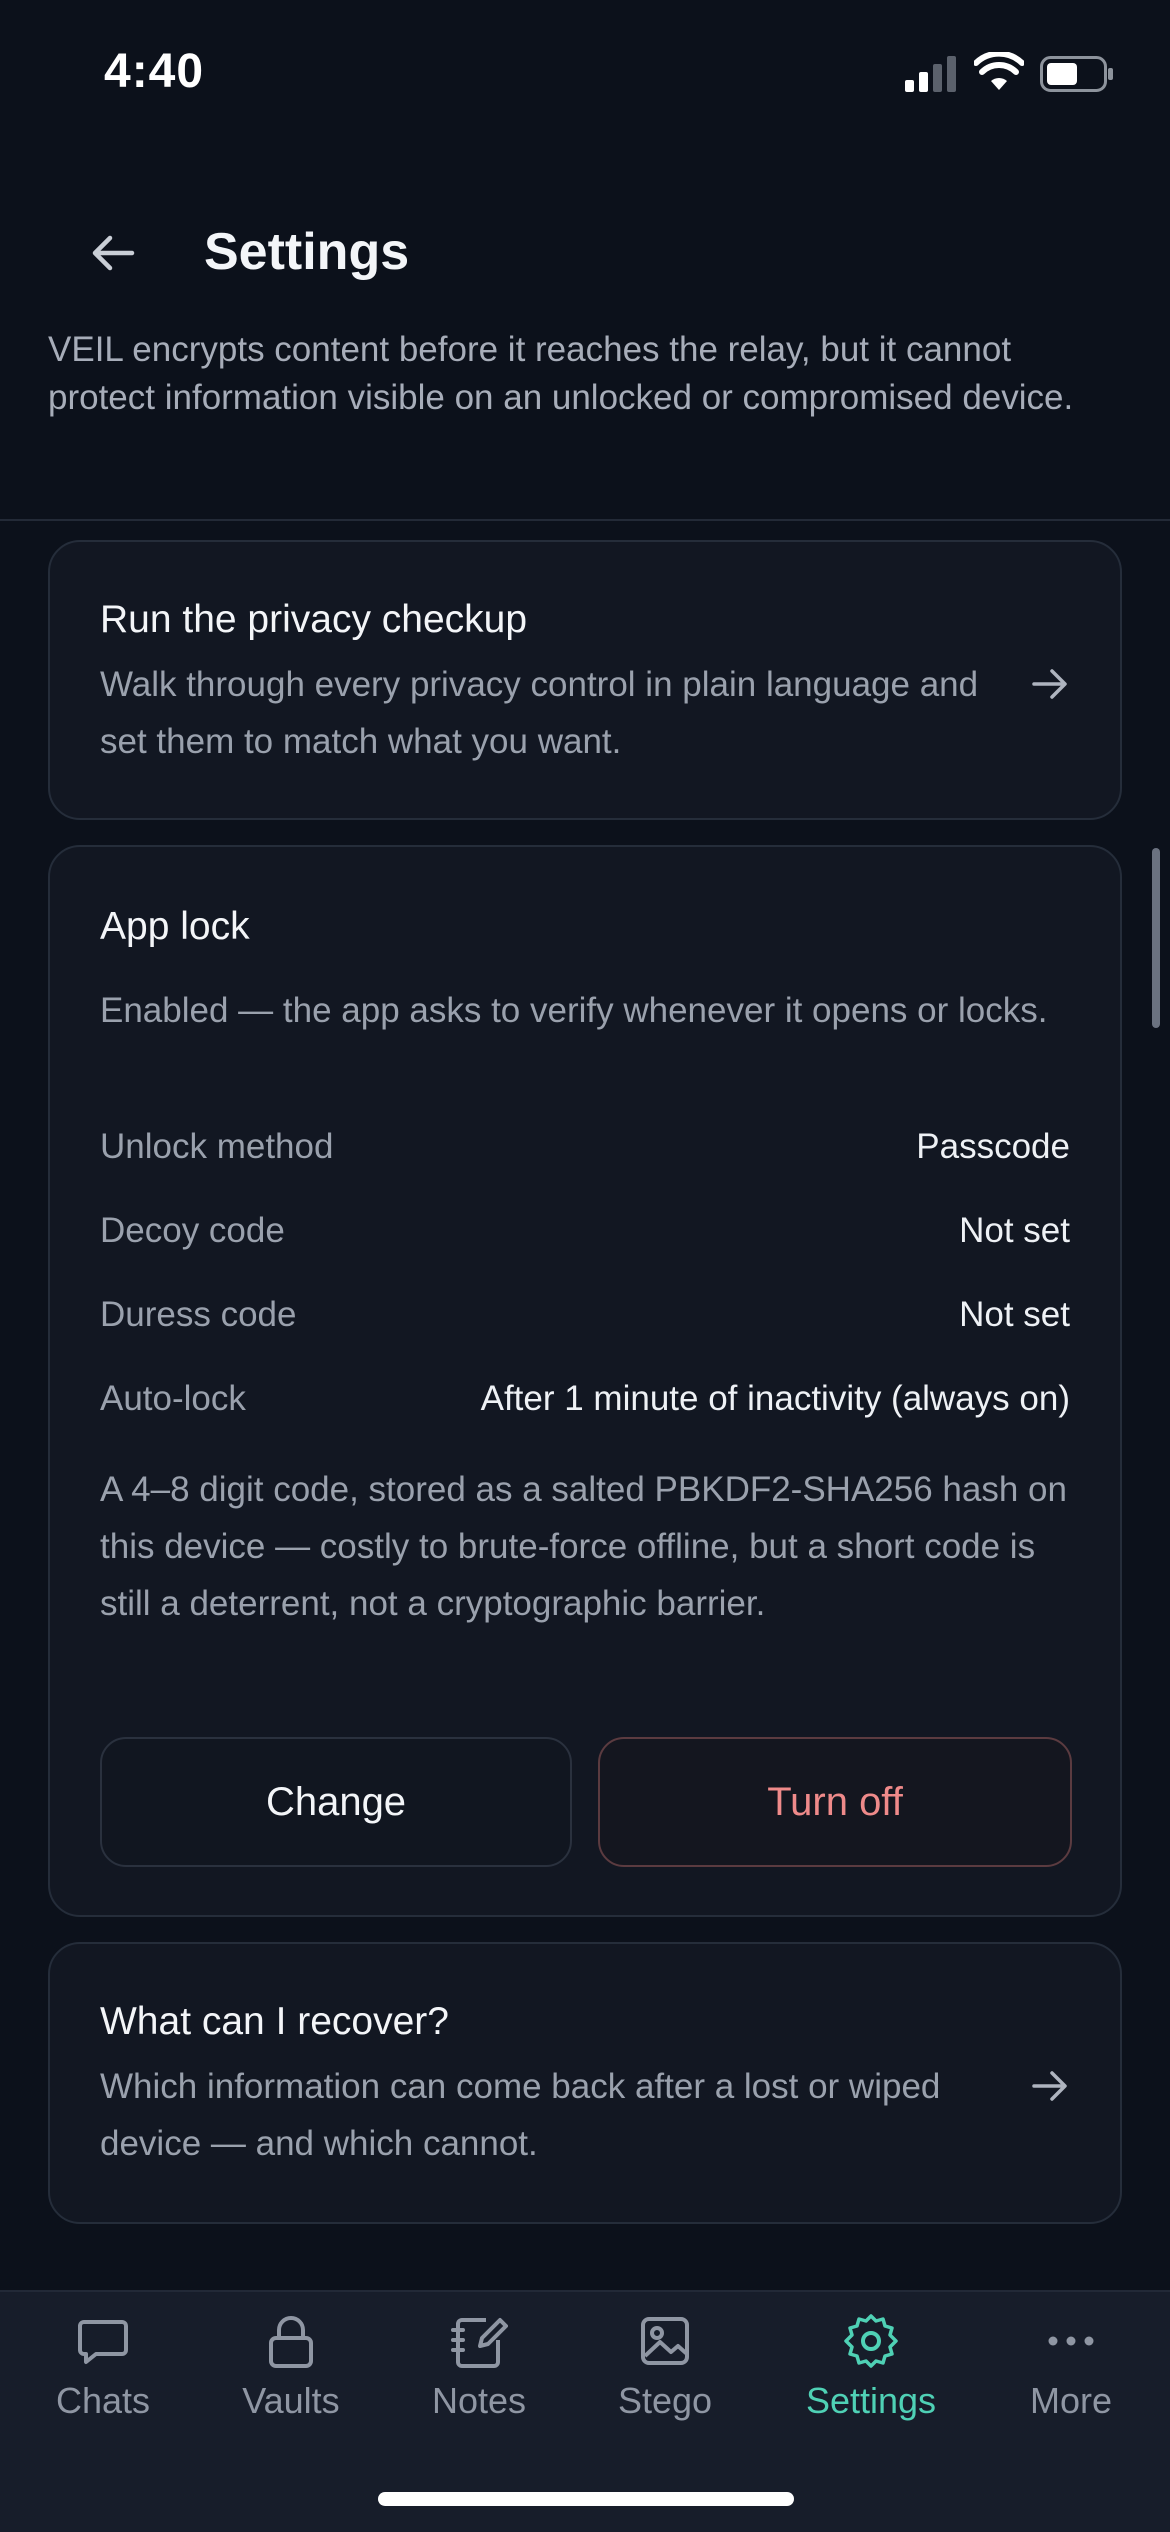  I want to click on tab-chats: Chats, so click(103, 2370).